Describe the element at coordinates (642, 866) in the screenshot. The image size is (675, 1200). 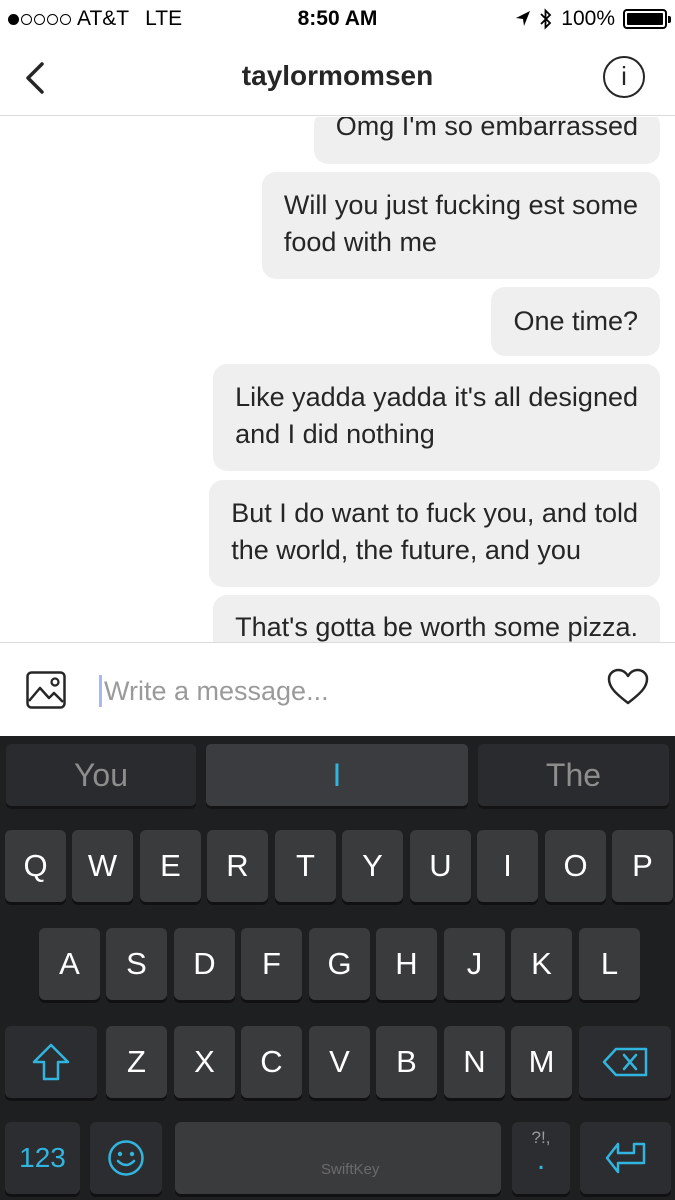
I see `key-p: P` at that location.